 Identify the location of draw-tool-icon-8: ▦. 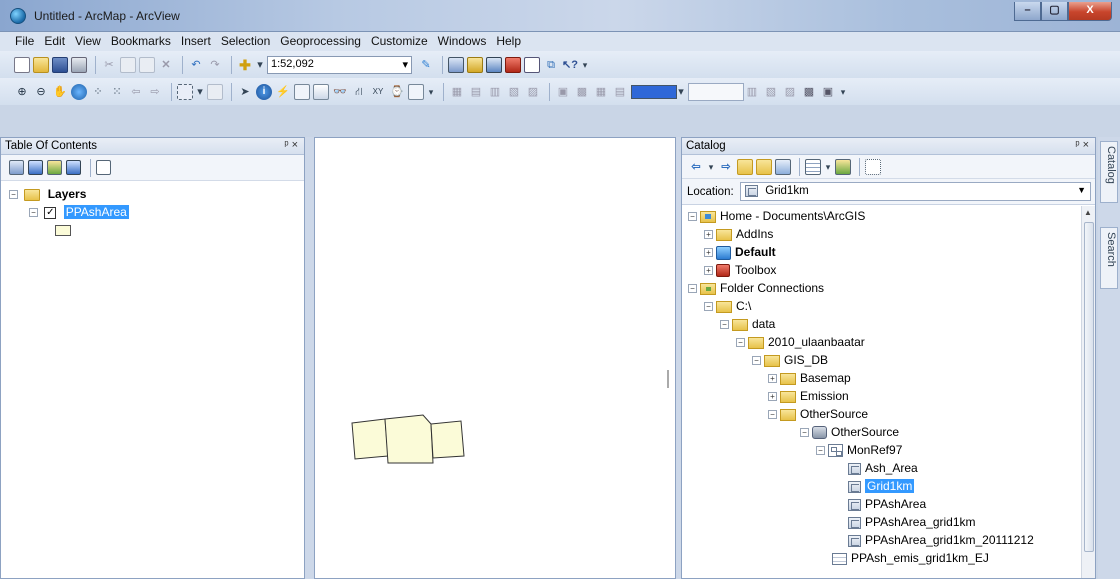
(601, 92).